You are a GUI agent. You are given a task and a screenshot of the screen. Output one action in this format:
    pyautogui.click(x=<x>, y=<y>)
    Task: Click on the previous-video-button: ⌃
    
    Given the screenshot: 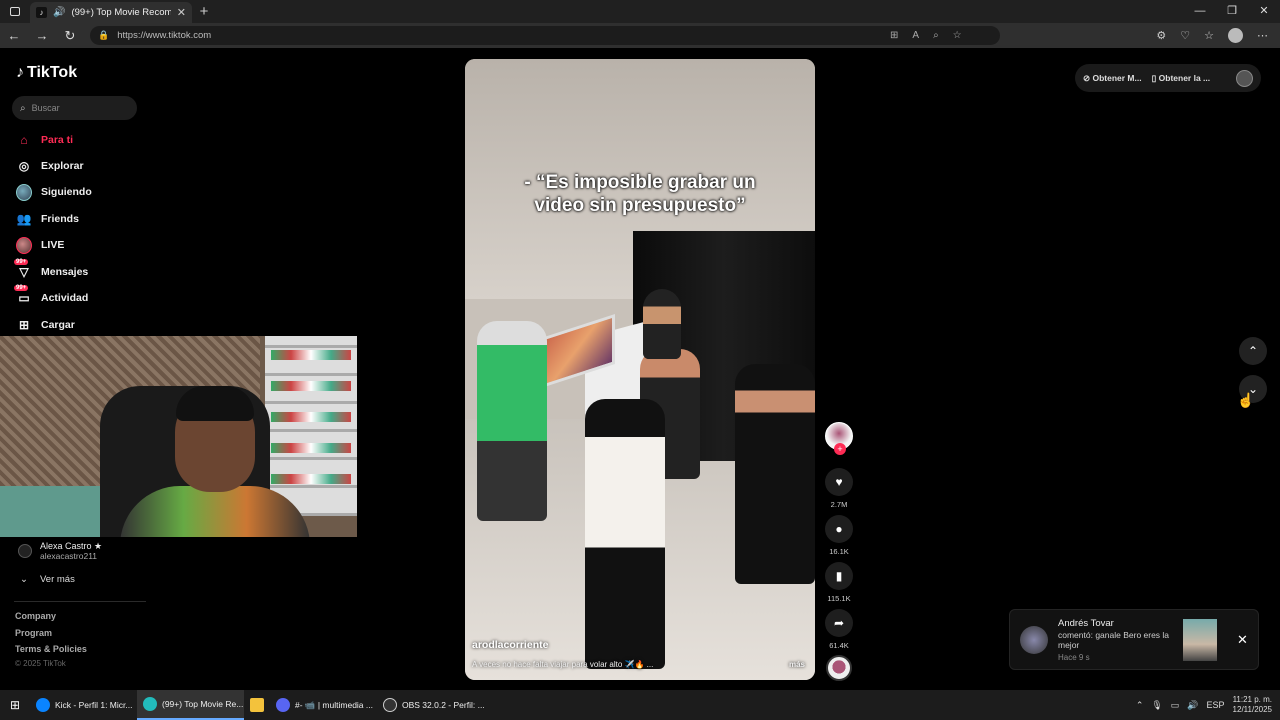 What is the action you would take?
    pyautogui.click(x=1253, y=351)
    